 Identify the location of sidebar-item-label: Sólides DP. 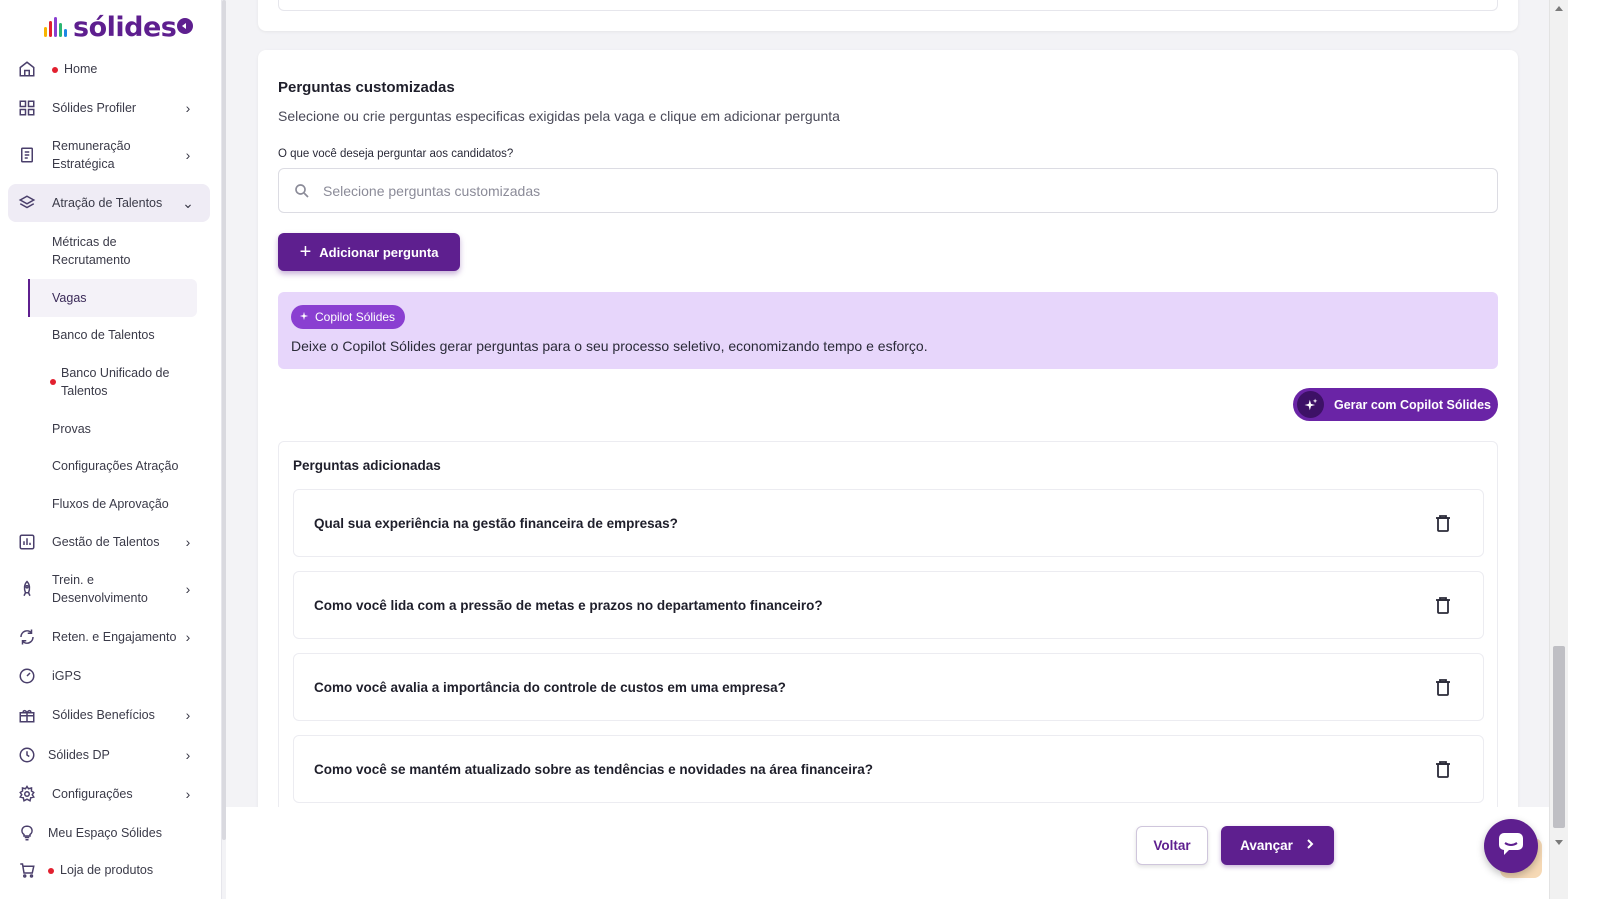
(79, 755).